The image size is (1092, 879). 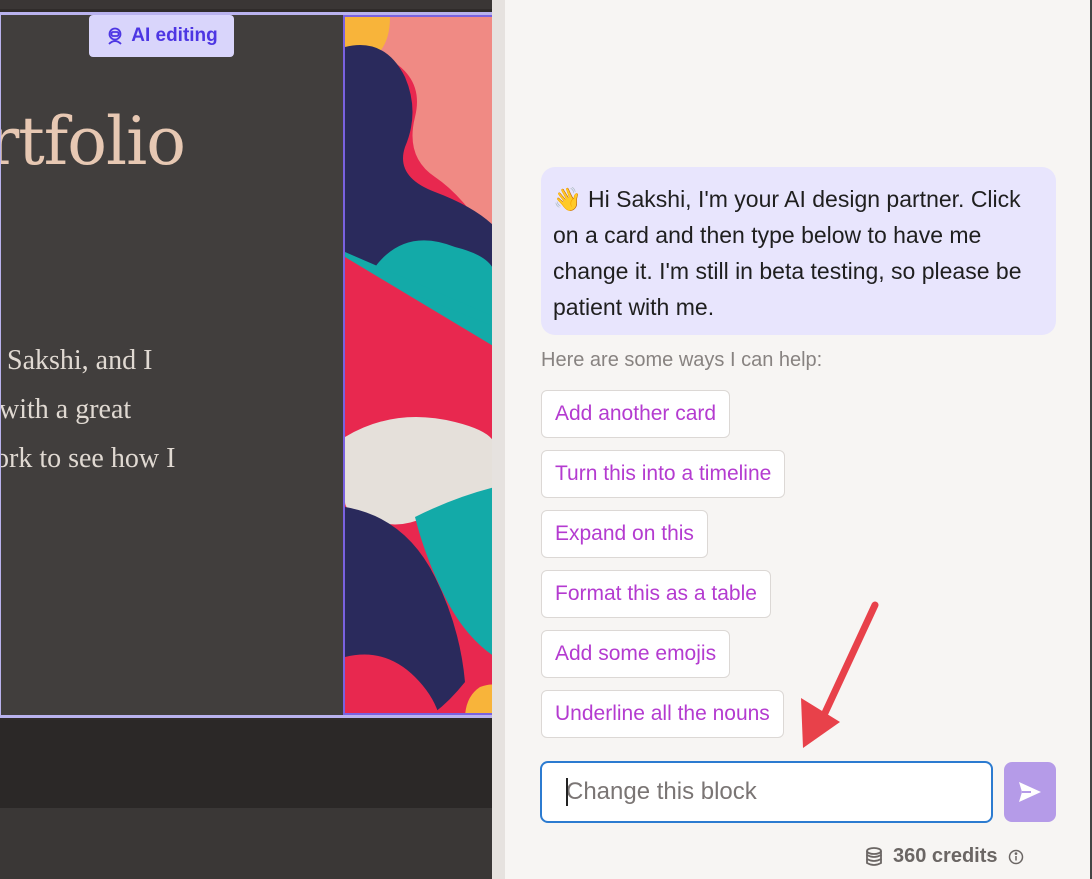 What do you see at coordinates (624, 534) in the screenshot?
I see `suggestion-expand-on-this: Expand on this` at bounding box center [624, 534].